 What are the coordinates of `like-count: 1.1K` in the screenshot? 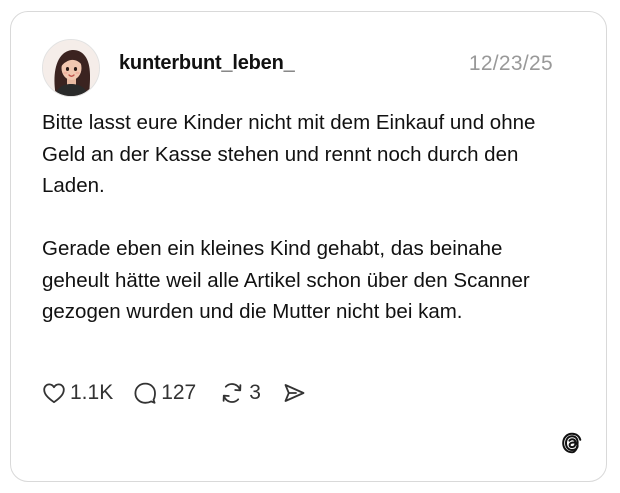 It's located at (92, 392).